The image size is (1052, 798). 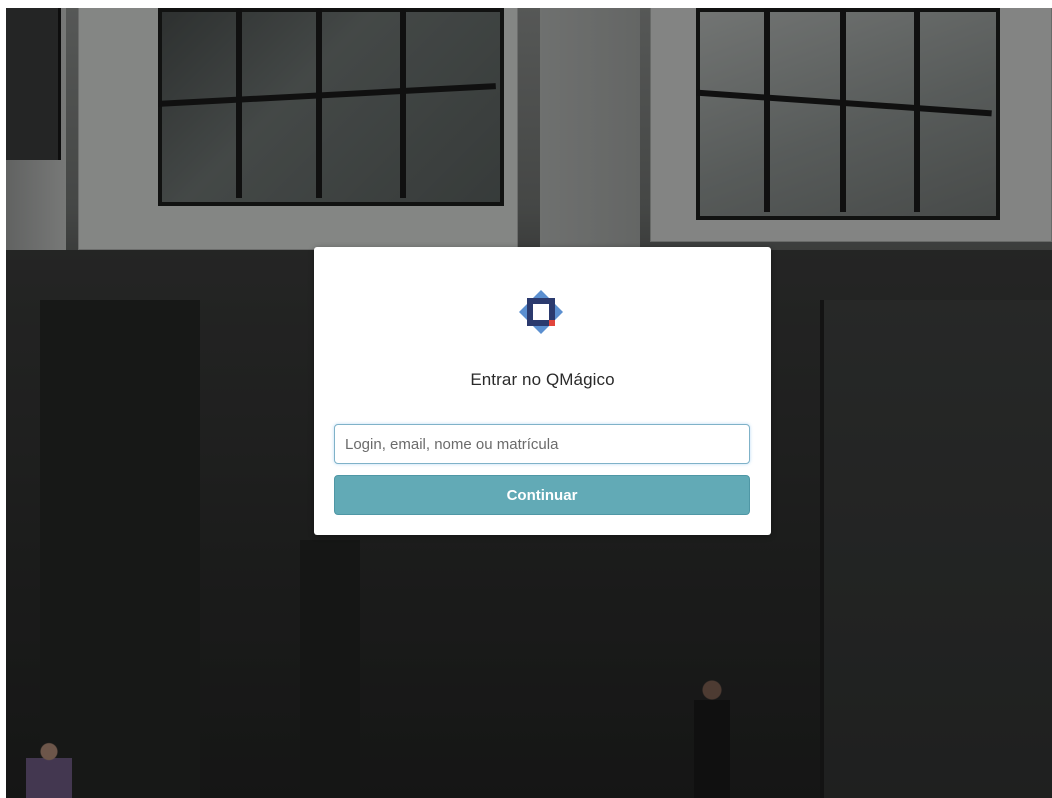 I want to click on qmagico-logo-icon, so click(x=541, y=312).